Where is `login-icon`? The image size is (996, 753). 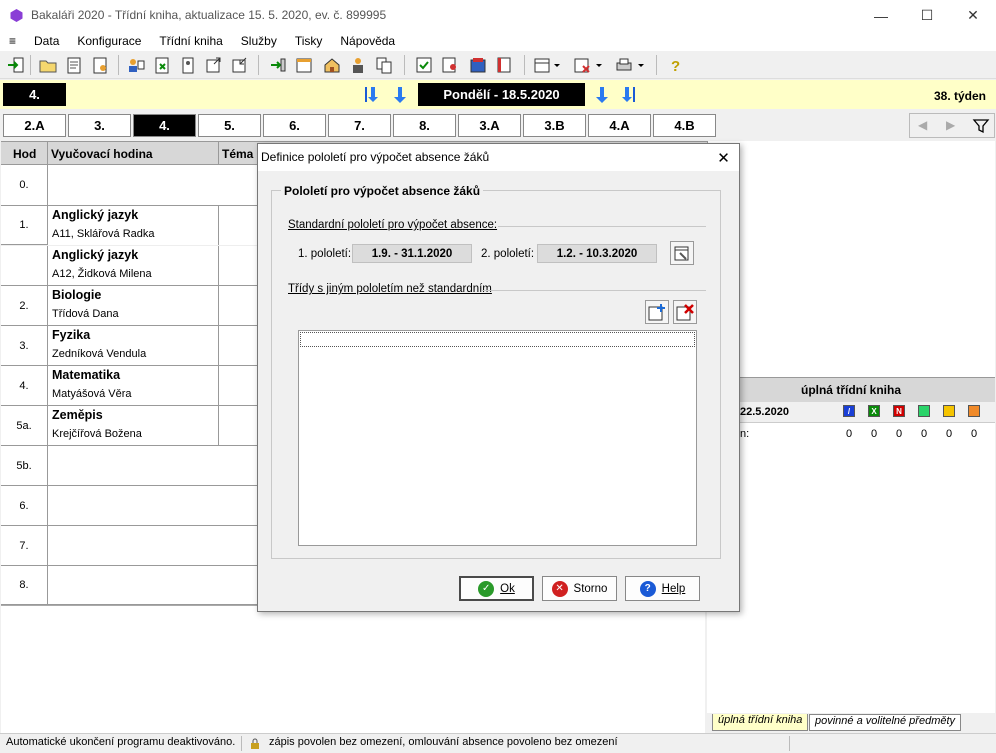
login-icon is located at coordinates (278, 65).